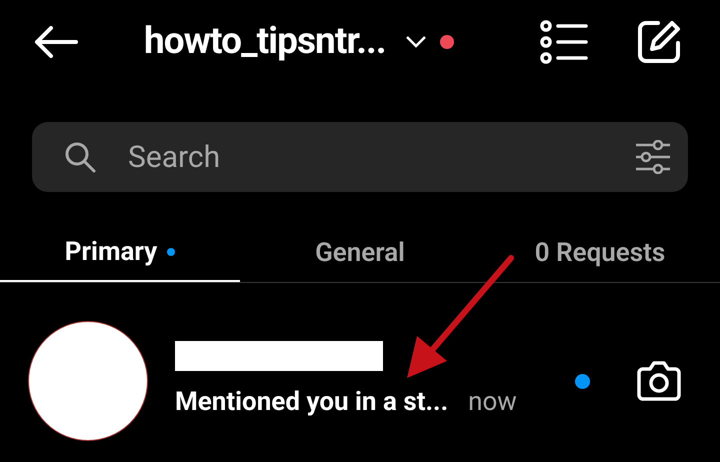 This screenshot has width=720, height=462. I want to click on tab: General, so click(360, 253).